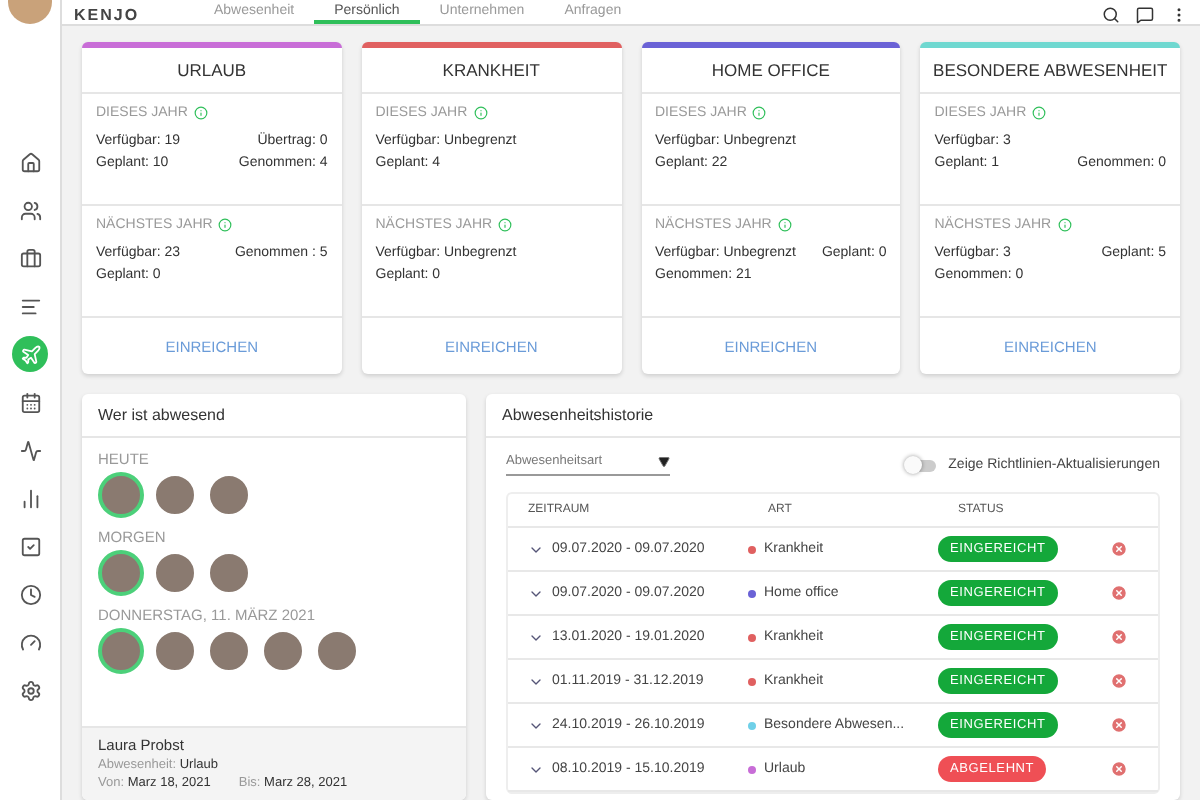 This screenshot has height=800, width=1200. Describe the element at coordinates (491, 71) in the screenshot. I see `card-title: KRANKHEIT` at that location.